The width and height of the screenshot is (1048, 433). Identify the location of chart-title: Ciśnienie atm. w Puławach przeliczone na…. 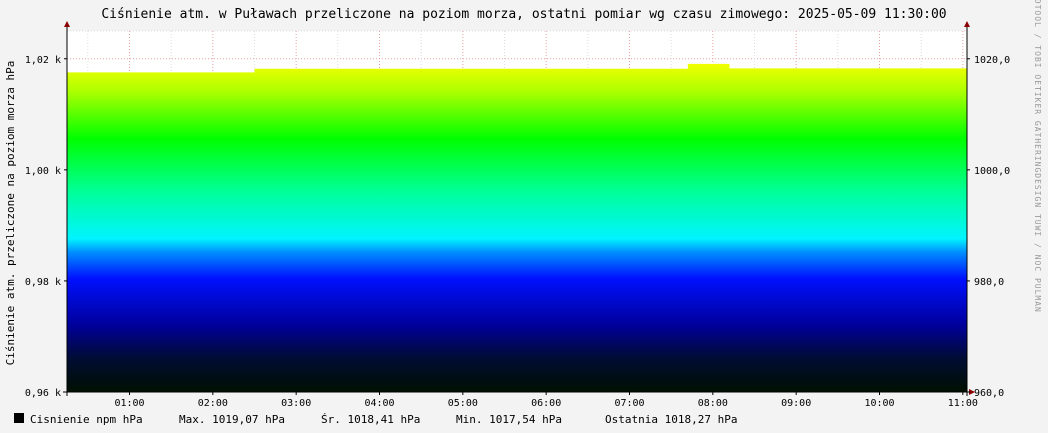
(523, 14).